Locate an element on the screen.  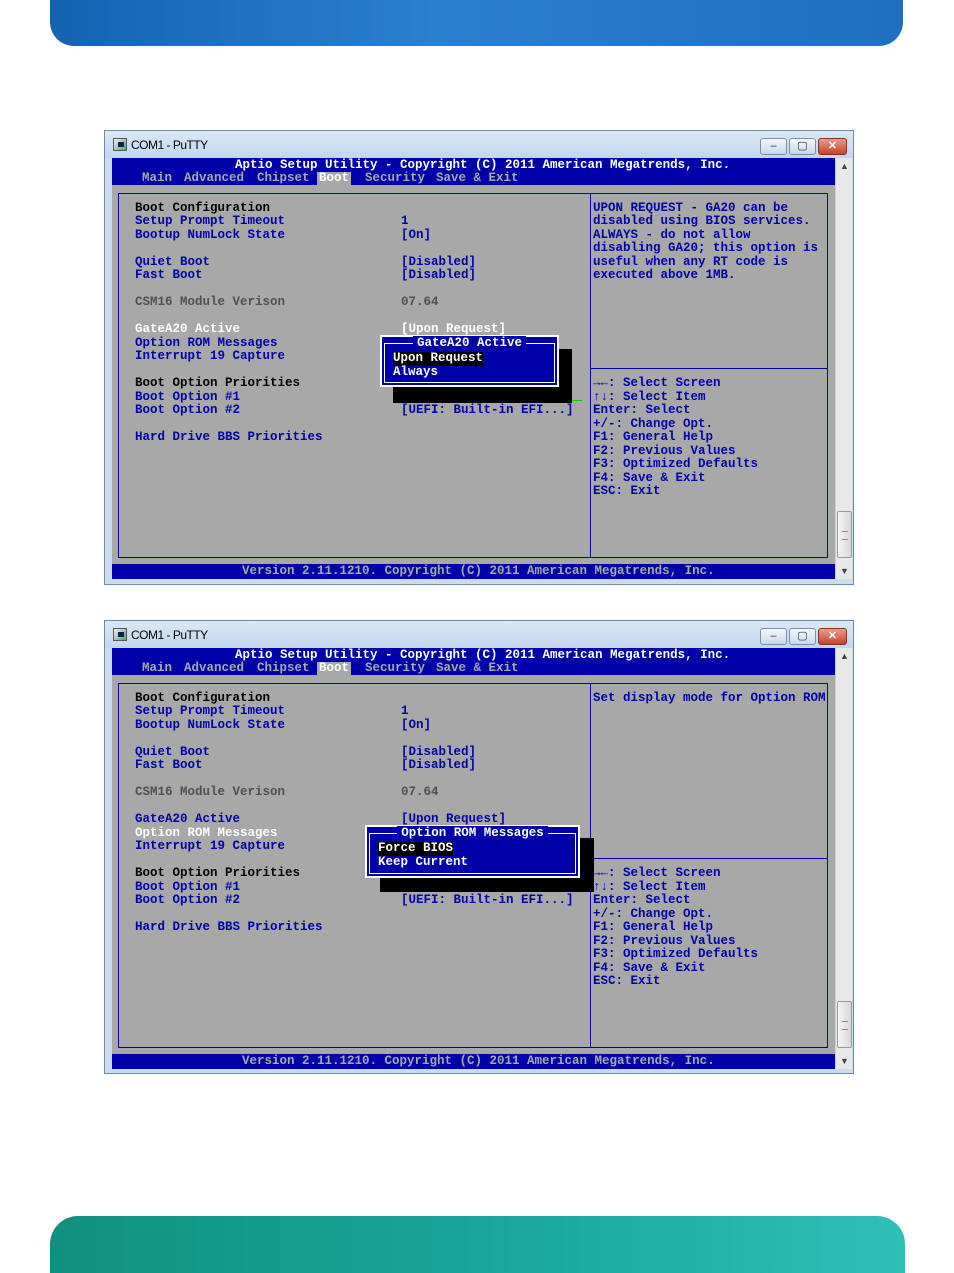
page-footer-band is located at coordinates (477, 1244).